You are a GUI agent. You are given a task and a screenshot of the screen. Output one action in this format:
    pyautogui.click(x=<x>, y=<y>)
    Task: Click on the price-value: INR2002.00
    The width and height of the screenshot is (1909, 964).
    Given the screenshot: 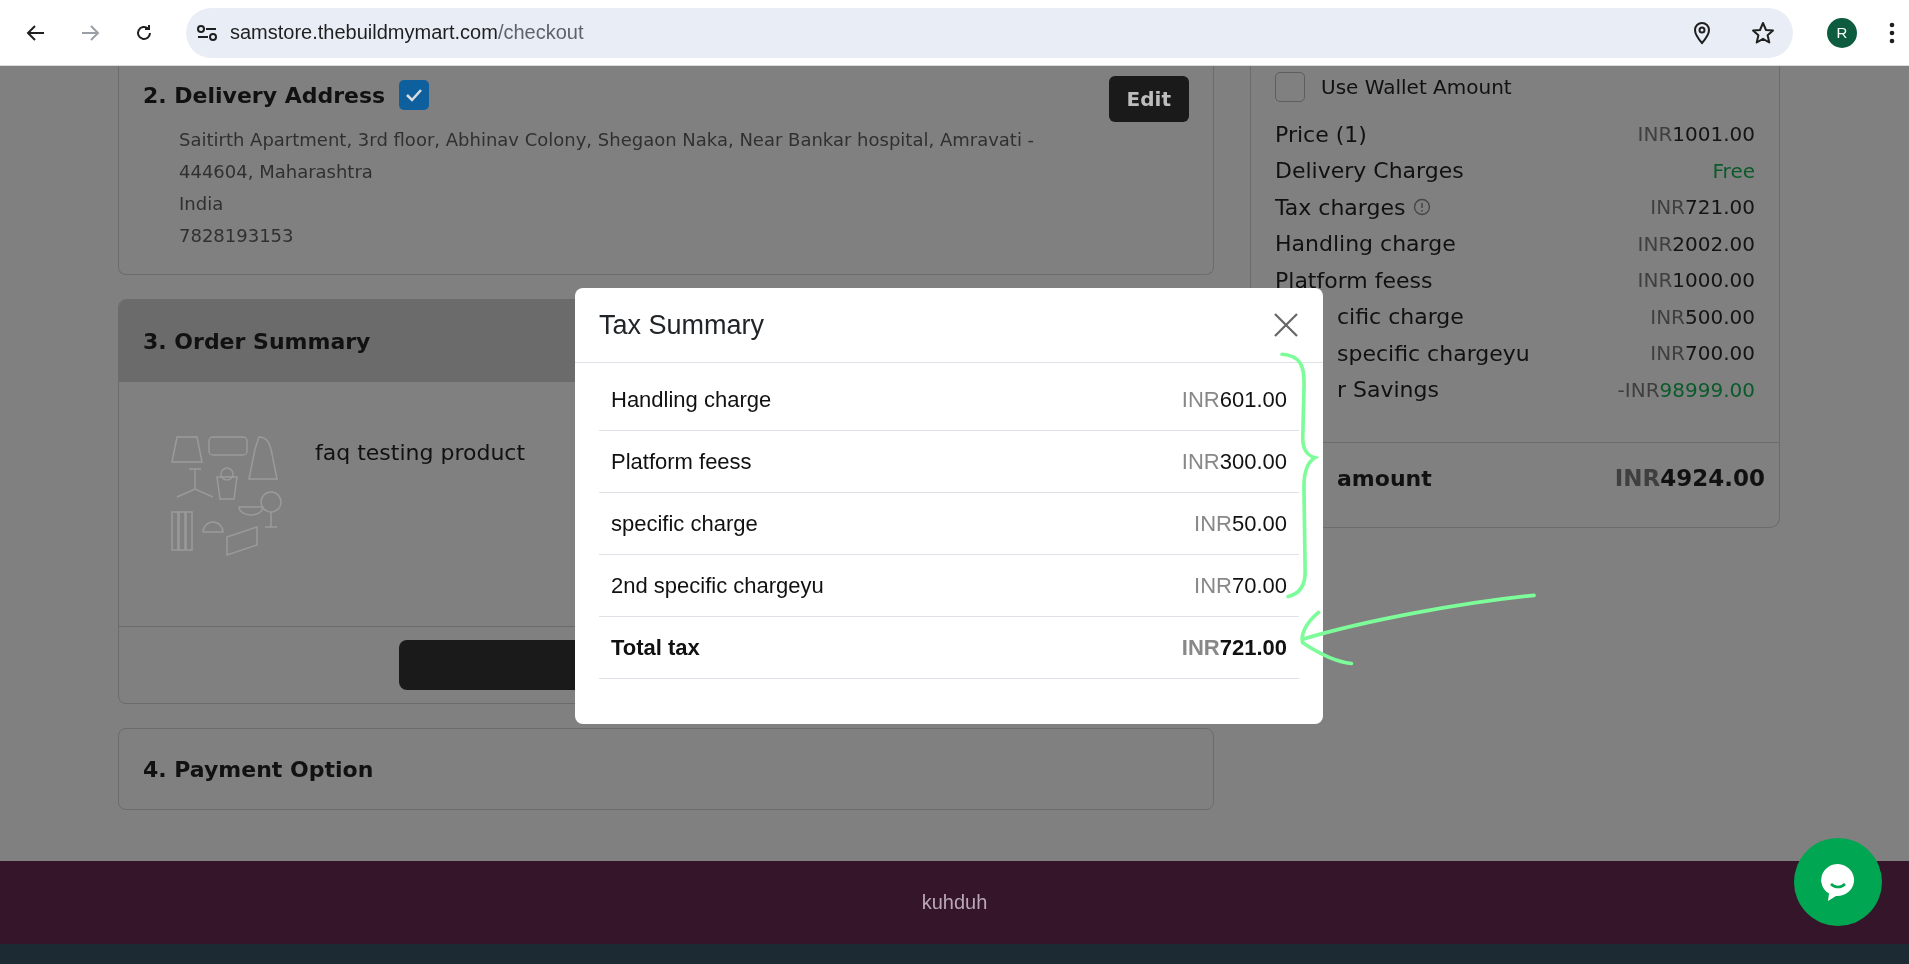 What is the action you would take?
    pyautogui.click(x=1696, y=243)
    